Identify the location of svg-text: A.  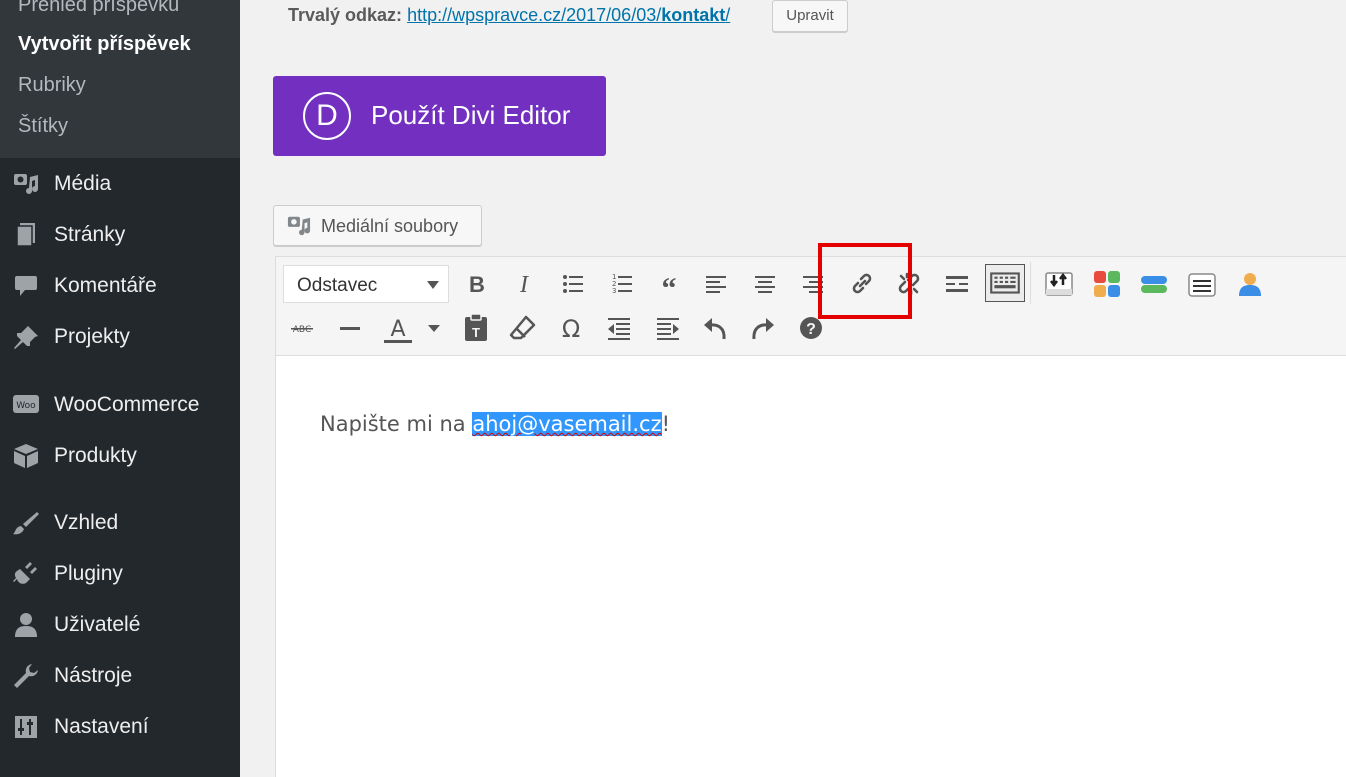
(397, 329).